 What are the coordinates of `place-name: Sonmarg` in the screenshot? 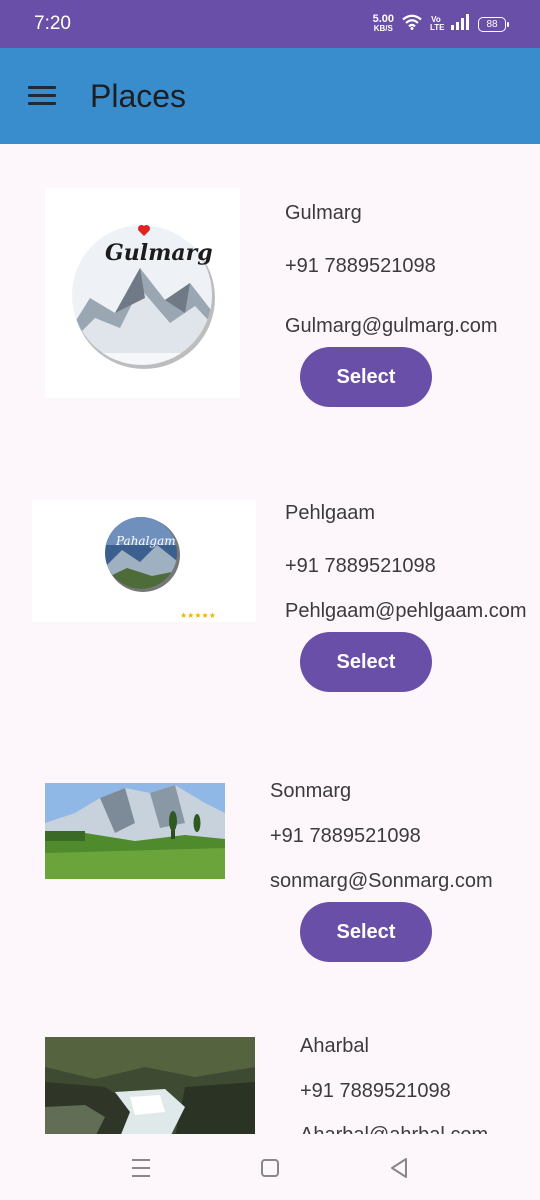 It's located at (311, 791).